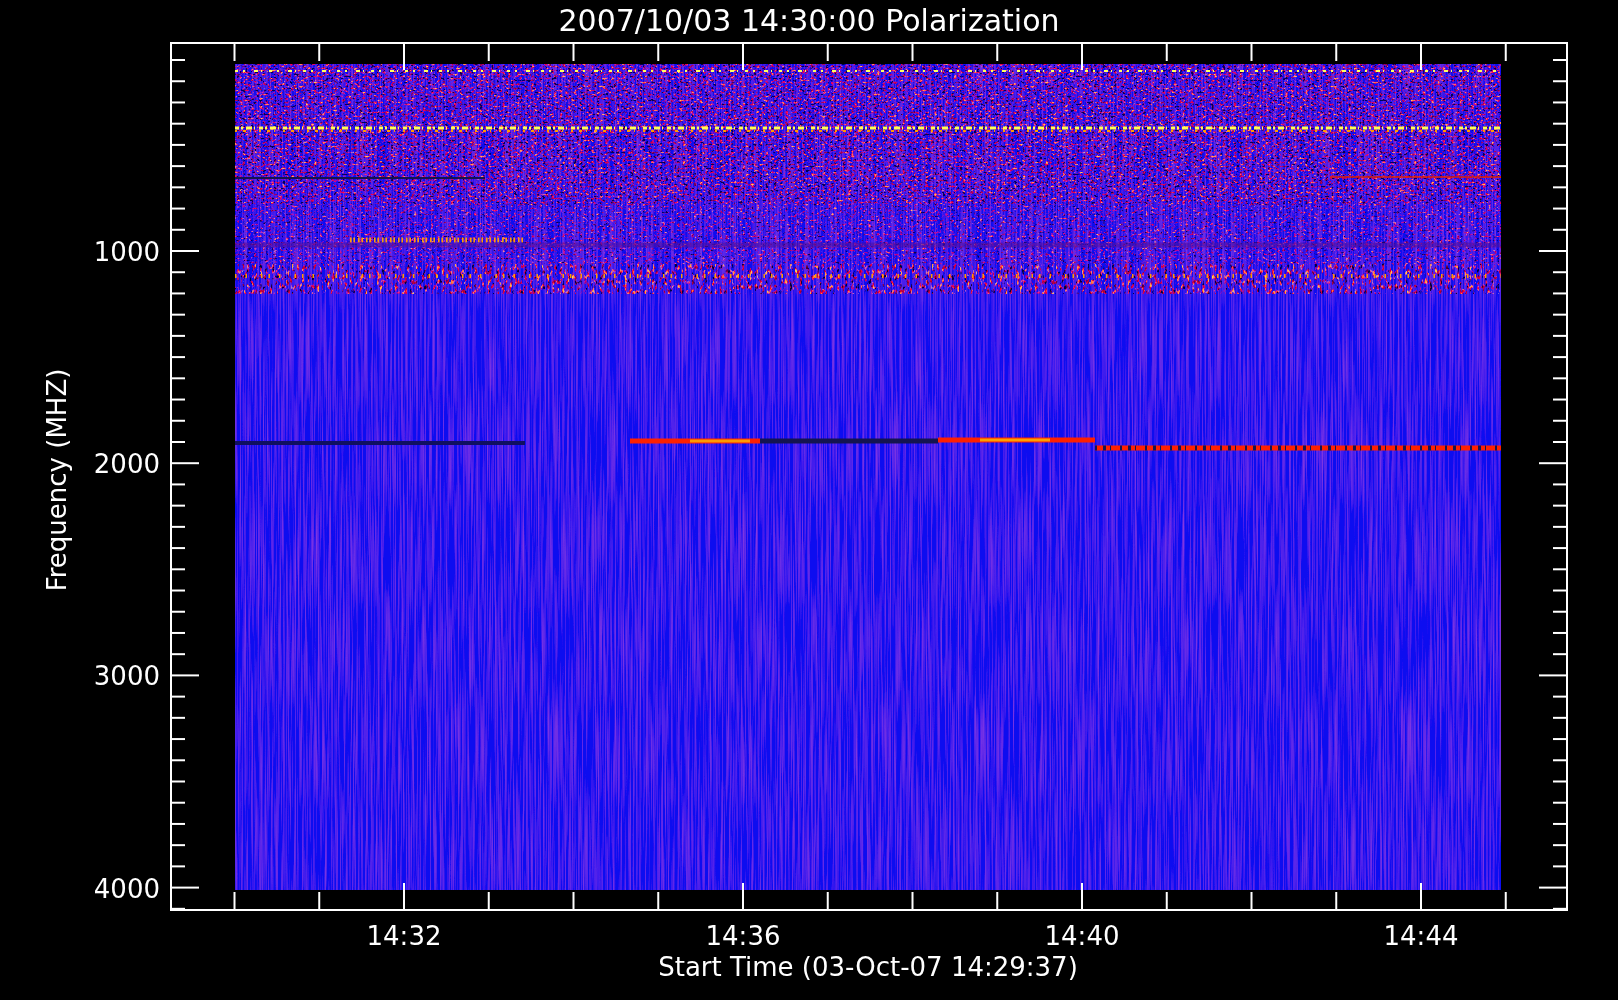 Image resolution: width=1618 pixels, height=1000 pixels. Describe the element at coordinates (1082, 936) in the screenshot. I see `tick-label: 14:40` at that location.